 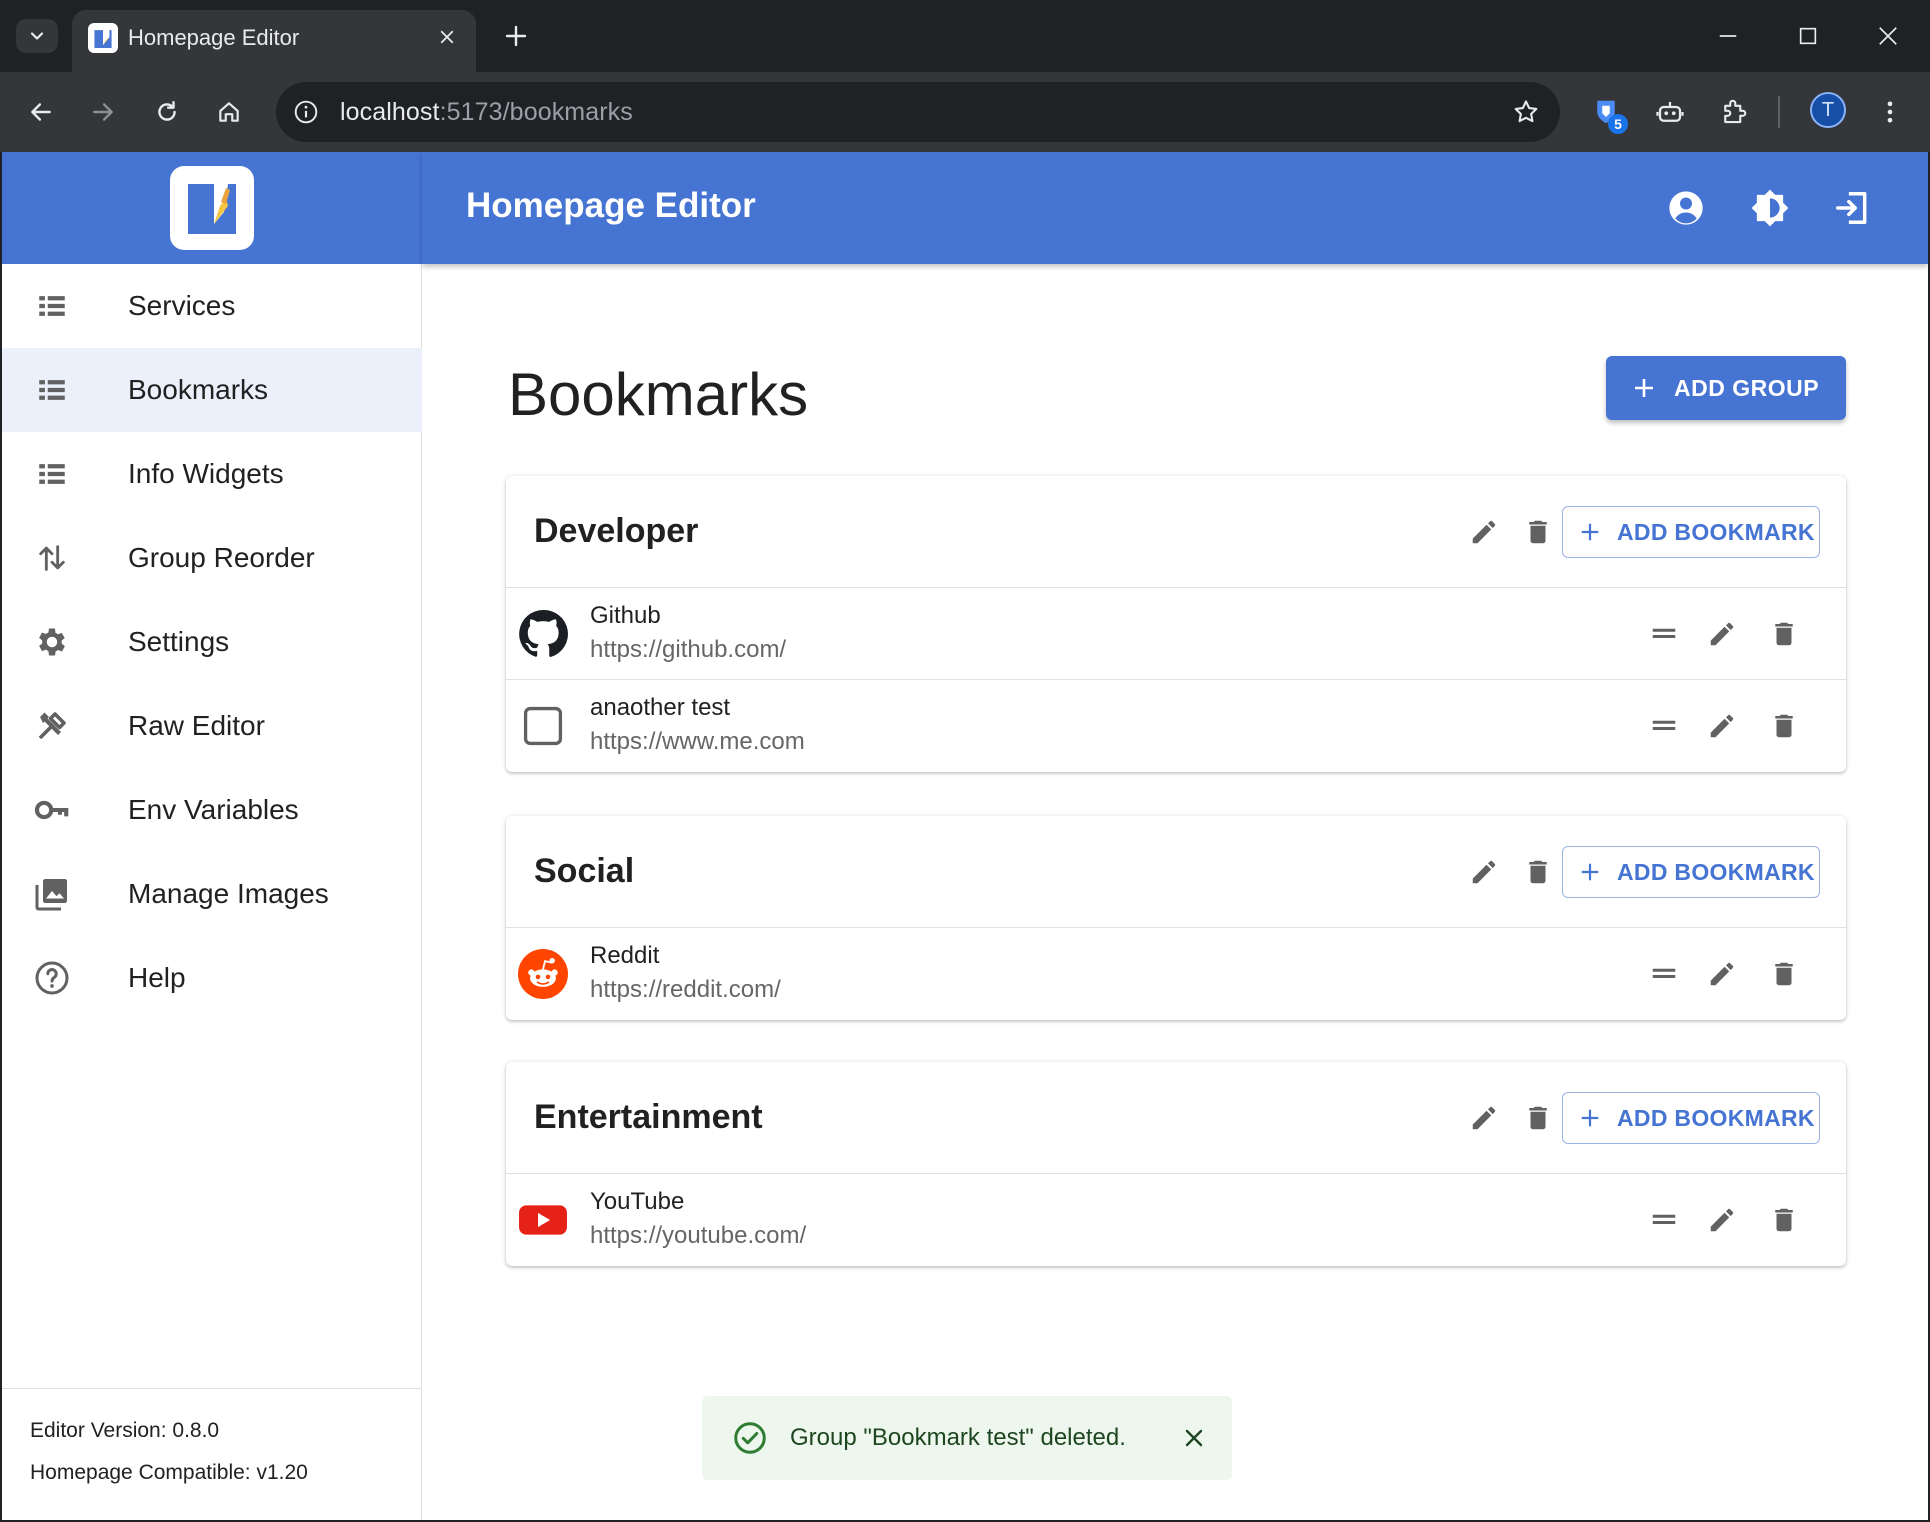 I want to click on toolbar-divider, so click(x=1779, y=112).